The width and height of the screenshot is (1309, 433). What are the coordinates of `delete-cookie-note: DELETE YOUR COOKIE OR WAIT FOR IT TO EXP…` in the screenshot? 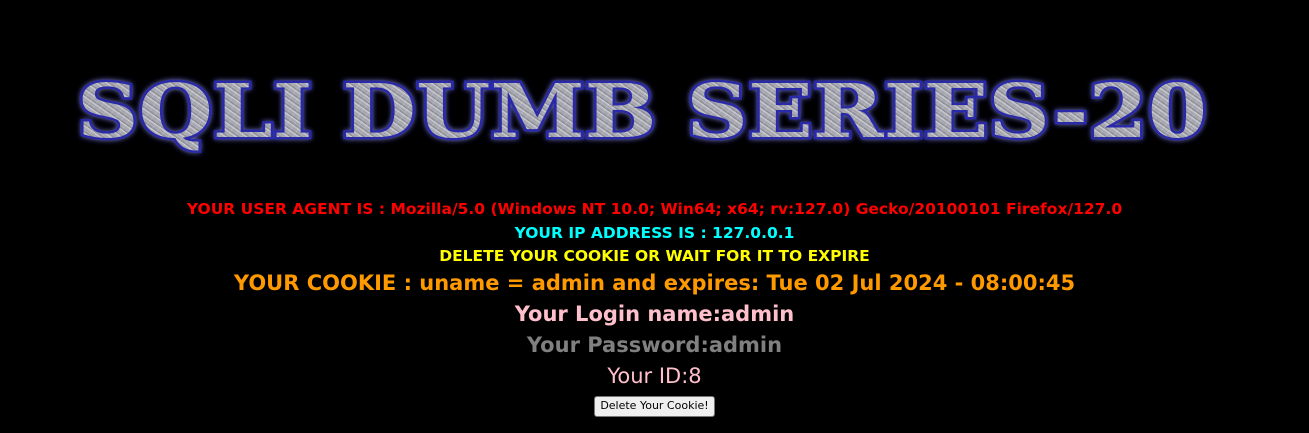 It's located at (654, 256).